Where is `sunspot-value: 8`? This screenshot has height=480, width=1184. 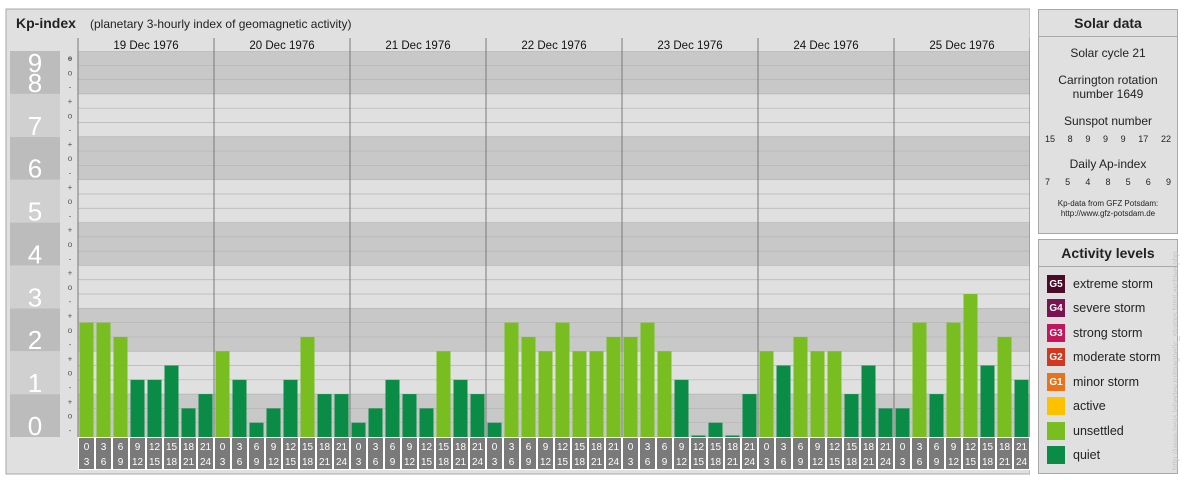
sunspot-value: 8 is located at coordinates (1070, 139).